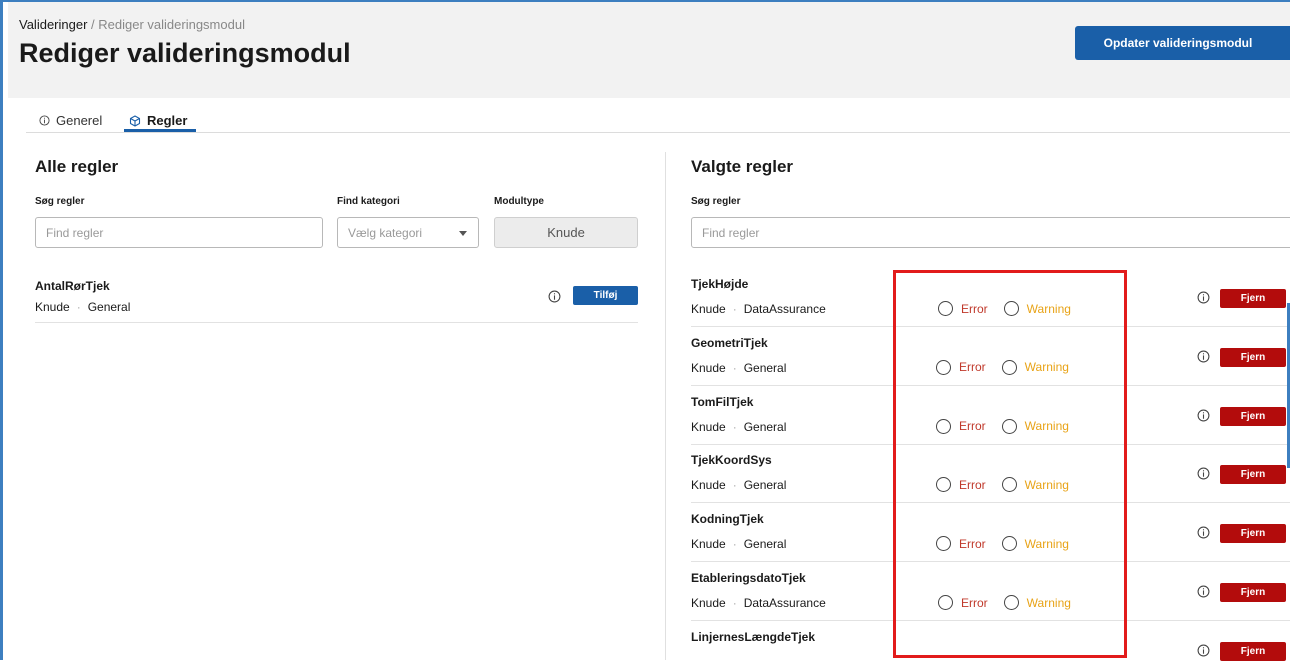  Describe the element at coordinates (1182, 43) in the screenshot. I see `update-module-button: Opdater valideringsmodul` at that location.